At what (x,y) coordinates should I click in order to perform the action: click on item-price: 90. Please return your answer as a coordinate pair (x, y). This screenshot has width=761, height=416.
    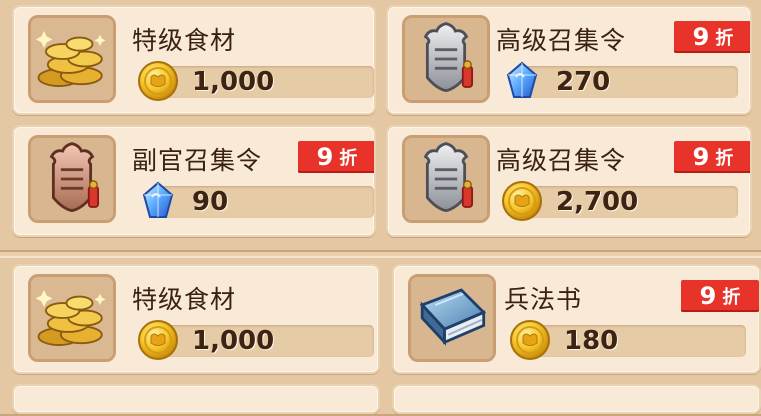
    Looking at the image, I should click on (210, 202).